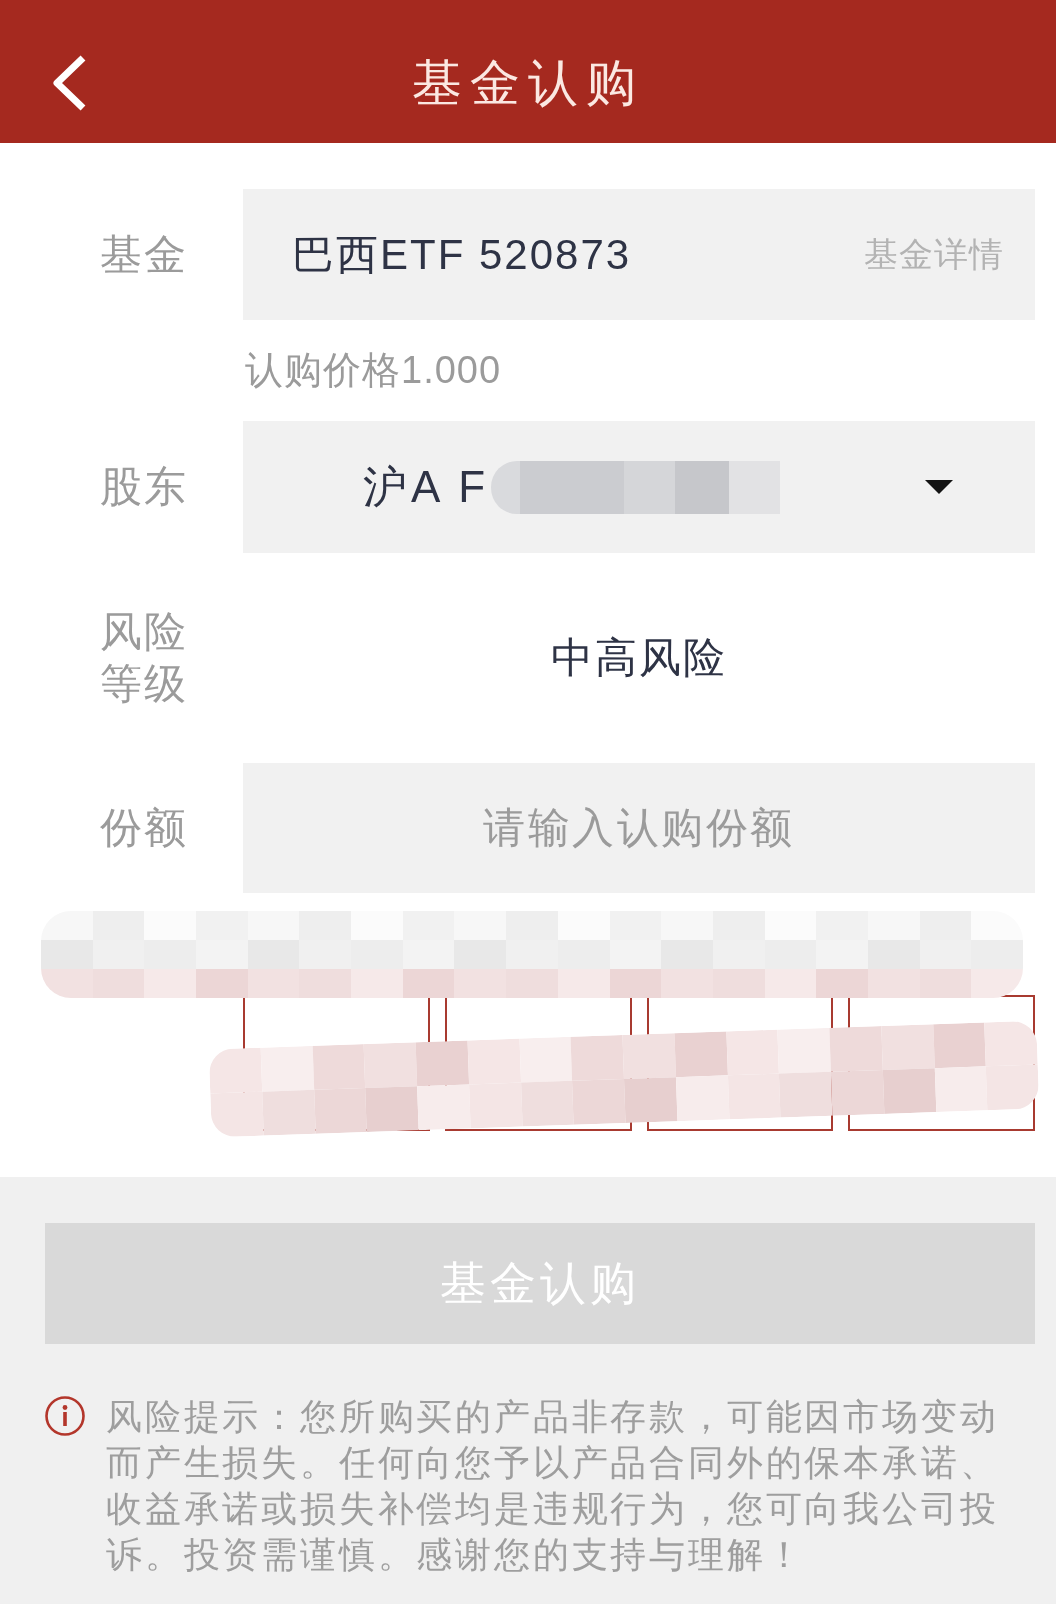  I want to click on shares-input-field: 请输入认购份额, so click(639, 828).